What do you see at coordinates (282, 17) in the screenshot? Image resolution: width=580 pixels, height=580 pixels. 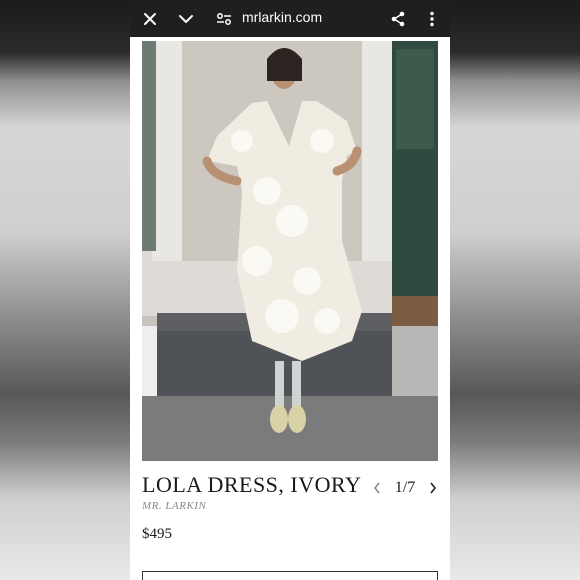 I see `url-text: mrlarkin.com` at bounding box center [282, 17].